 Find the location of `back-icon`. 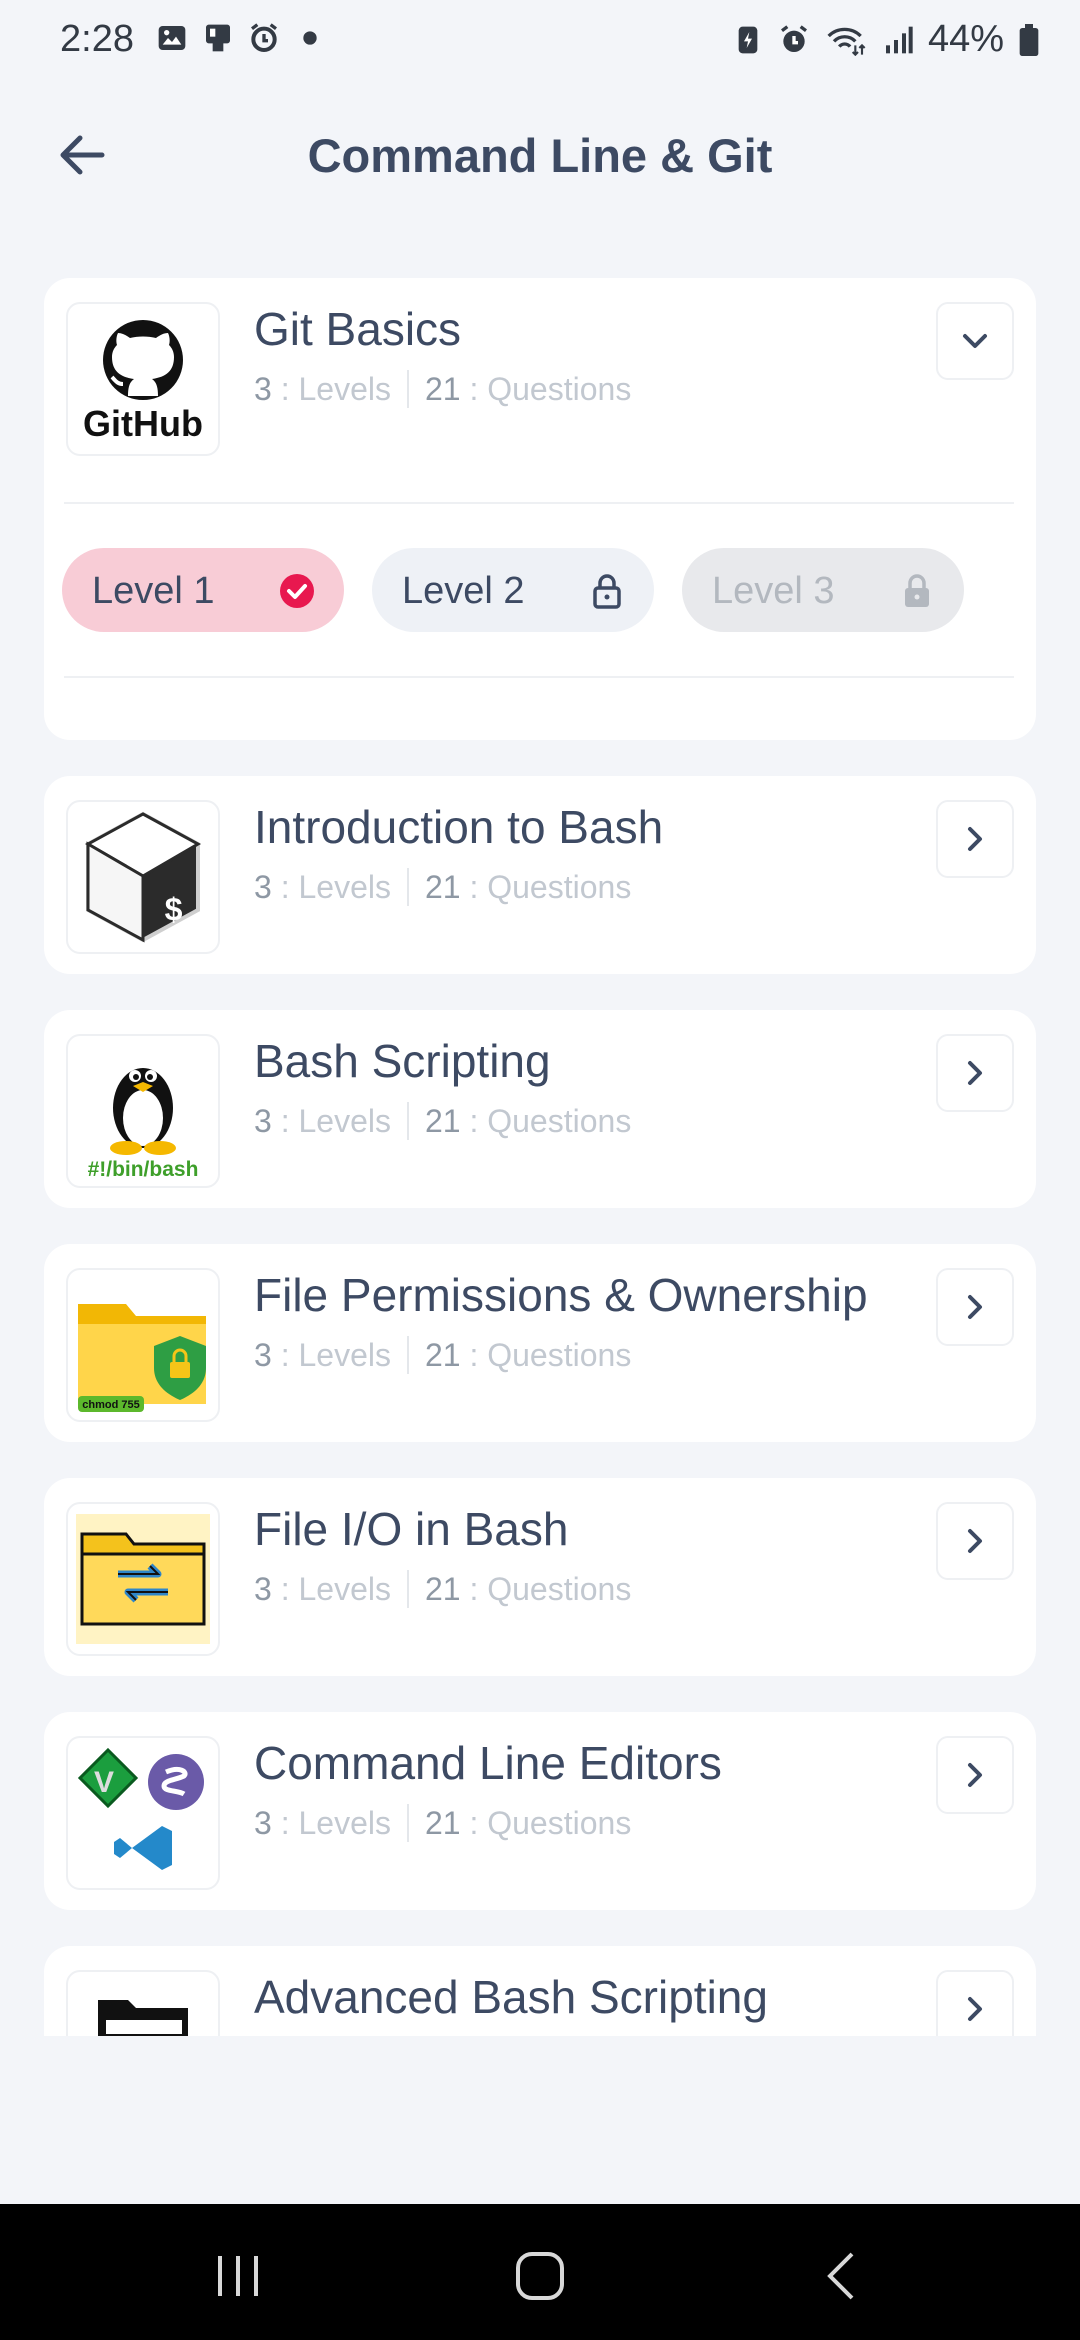

back-icon is located at coordinates (842, 2276).